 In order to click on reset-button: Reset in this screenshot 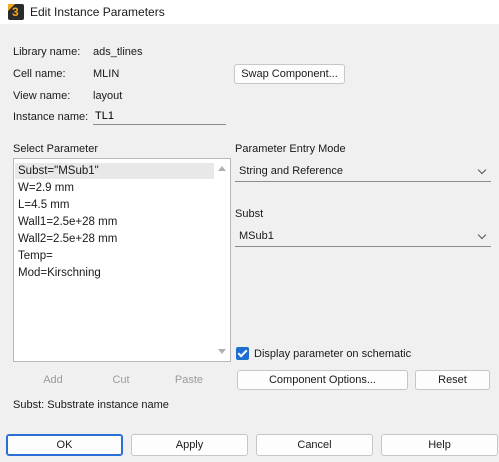, I will do `click(452, 380)`.